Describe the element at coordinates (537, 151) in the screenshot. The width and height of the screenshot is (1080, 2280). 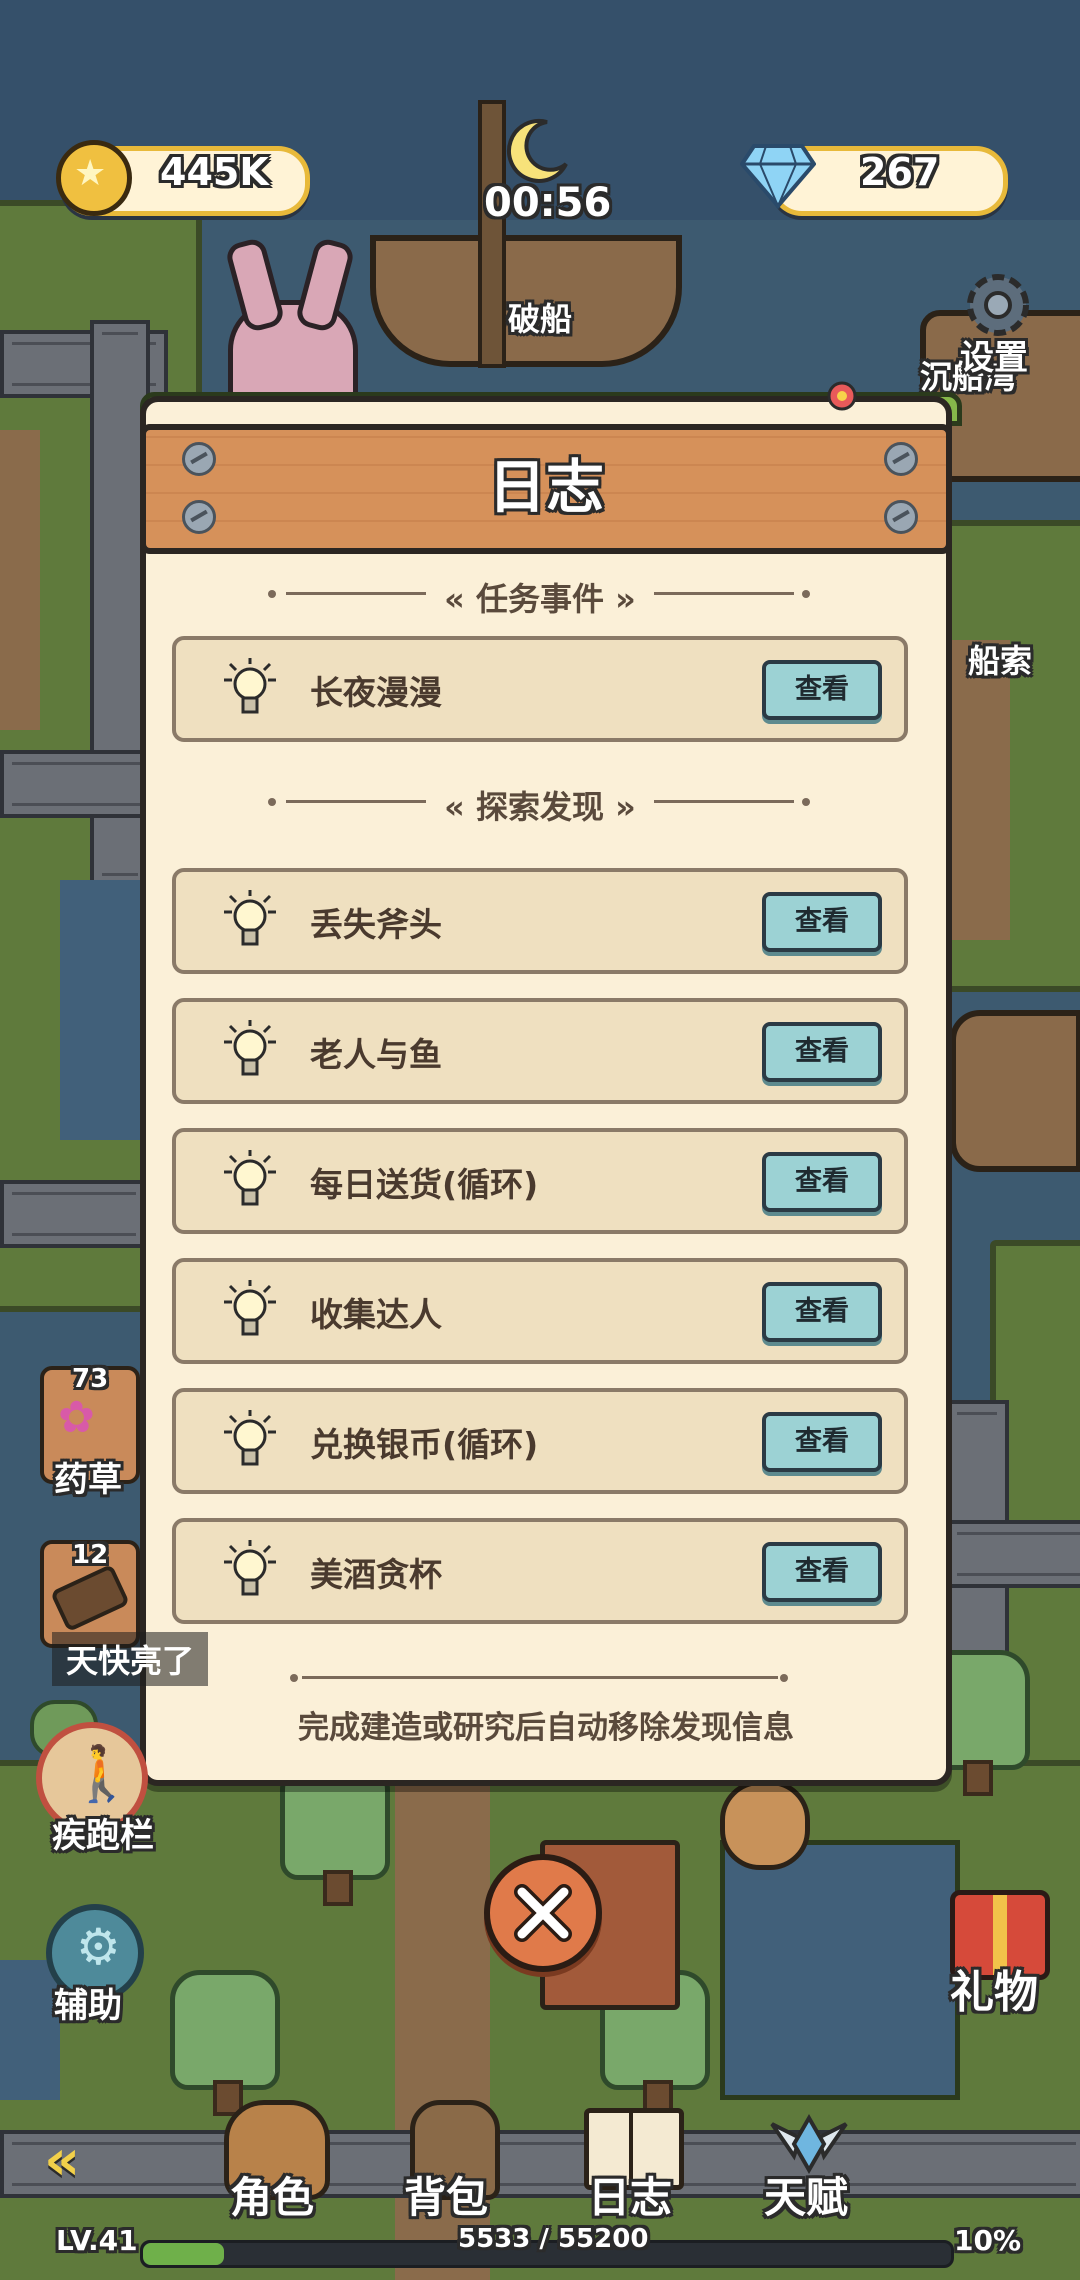
I see `moon-icon` at that location.